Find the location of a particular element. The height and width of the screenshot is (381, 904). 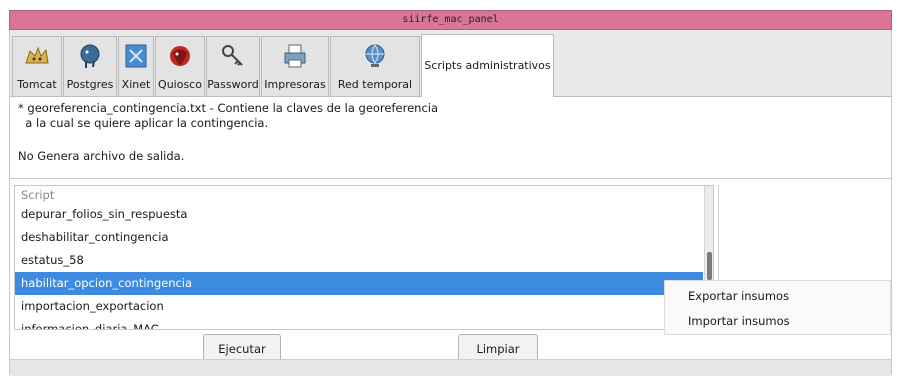

tab-postgres: Postgres is located at coordinates (90, 66).